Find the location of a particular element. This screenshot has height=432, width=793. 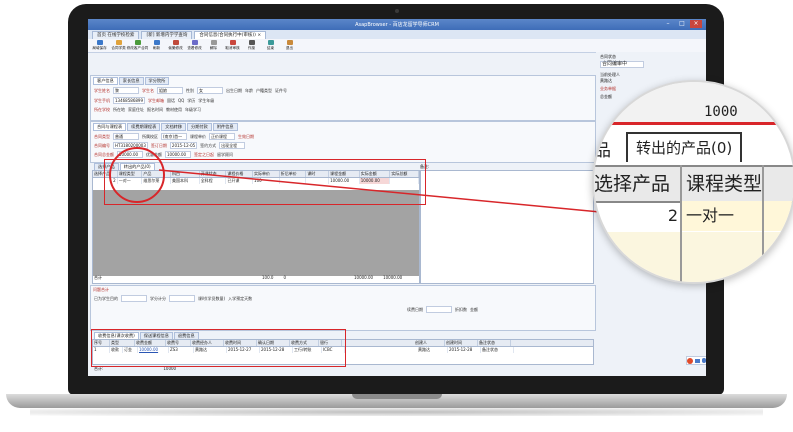

summary-row-2: 续费日期 折扣数 金额 is located at coordinates (442, 309).